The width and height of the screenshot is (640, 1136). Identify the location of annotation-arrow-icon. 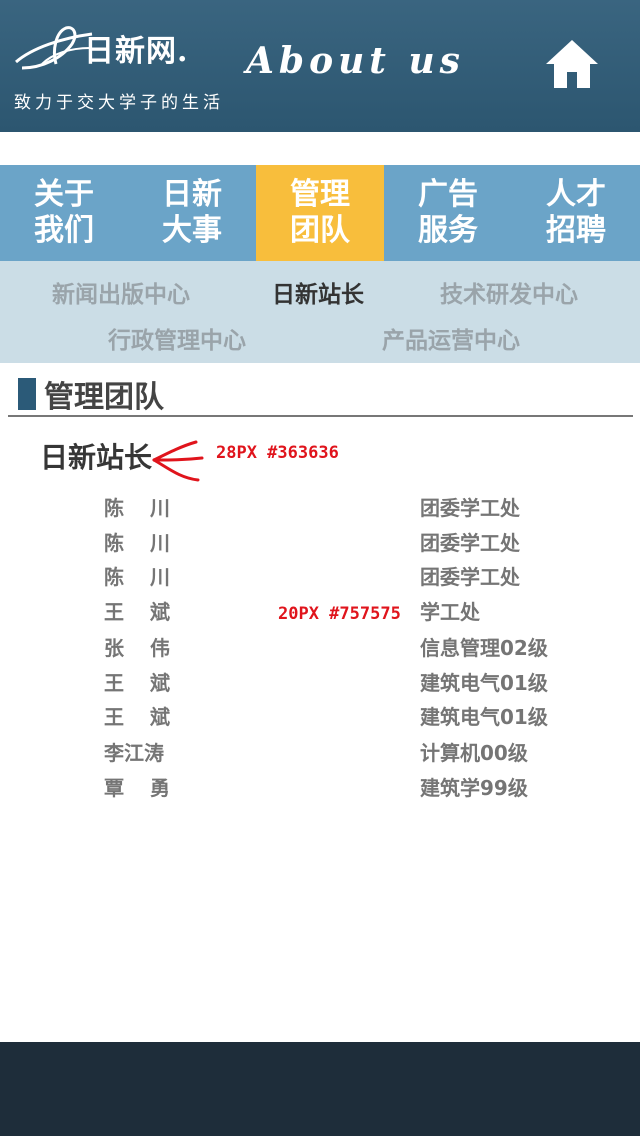
(178, 461).